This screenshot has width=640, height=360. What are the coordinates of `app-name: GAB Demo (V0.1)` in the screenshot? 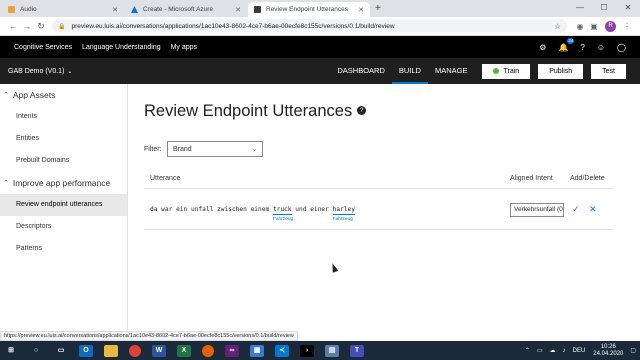 It's located at (36, 71).